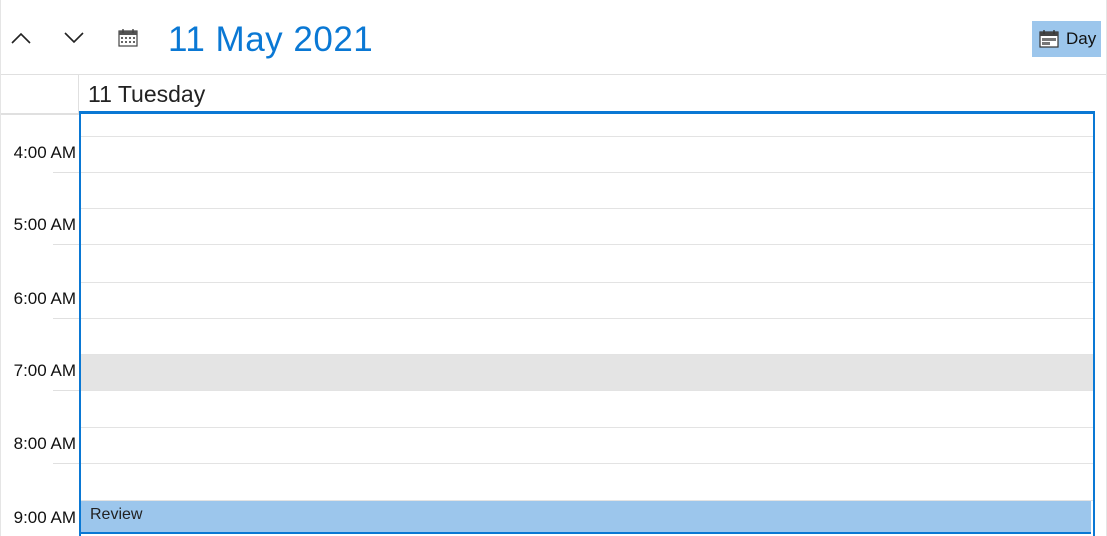  I want to click on calendar-icon, so click(128, 38).